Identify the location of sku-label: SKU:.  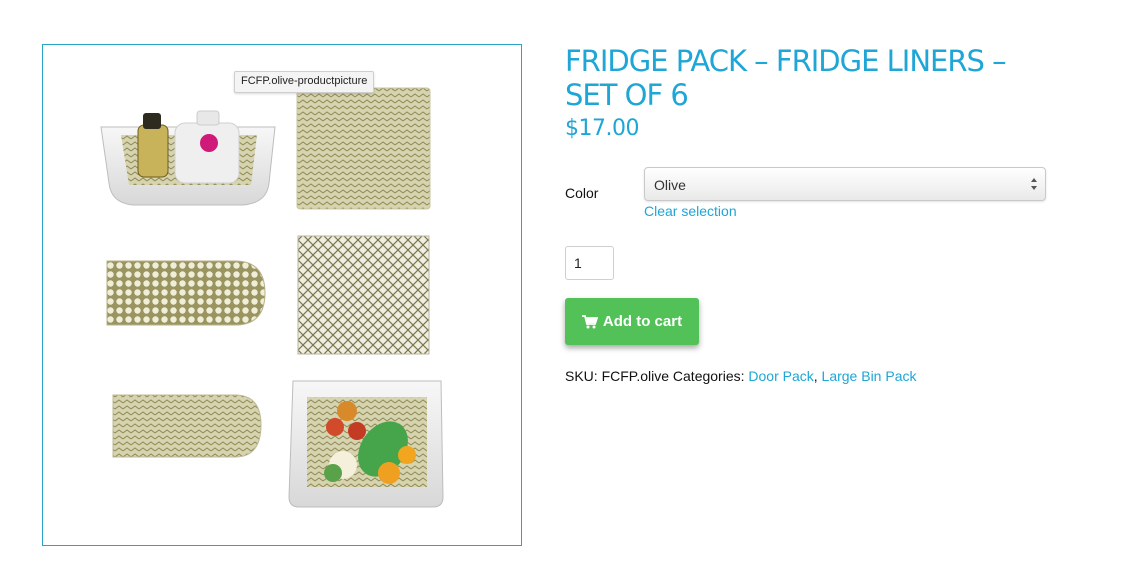
(581, 376).